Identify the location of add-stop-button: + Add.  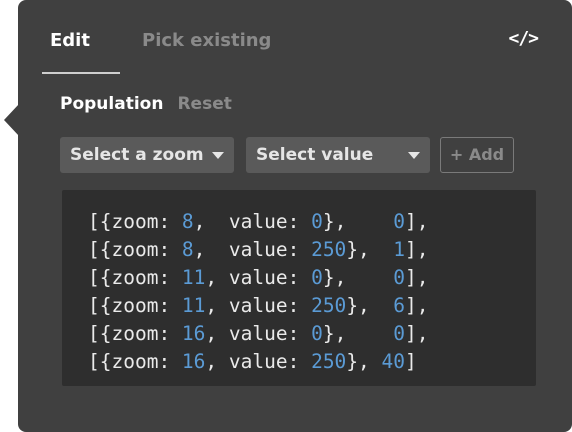
(477, 155).